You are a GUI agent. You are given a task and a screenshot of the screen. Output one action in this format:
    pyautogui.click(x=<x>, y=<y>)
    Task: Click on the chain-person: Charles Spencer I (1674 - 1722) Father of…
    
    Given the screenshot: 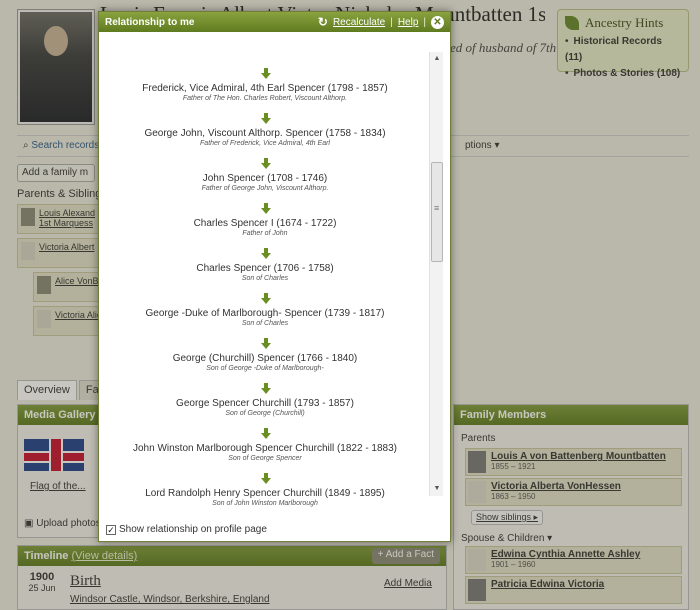 What is the action you would take?
    pyautogui.click(x=265, y=227)
    